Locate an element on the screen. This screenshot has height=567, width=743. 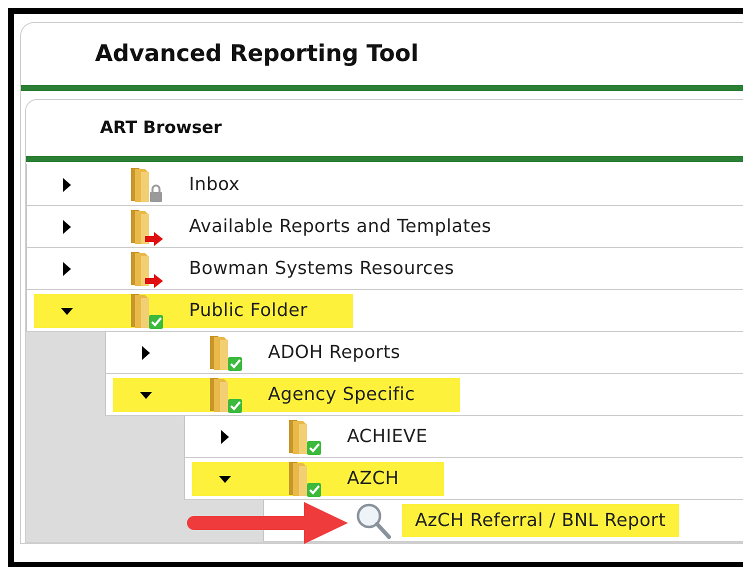
highlighted-row: Agency Specific is located at coordinates (286, 395).